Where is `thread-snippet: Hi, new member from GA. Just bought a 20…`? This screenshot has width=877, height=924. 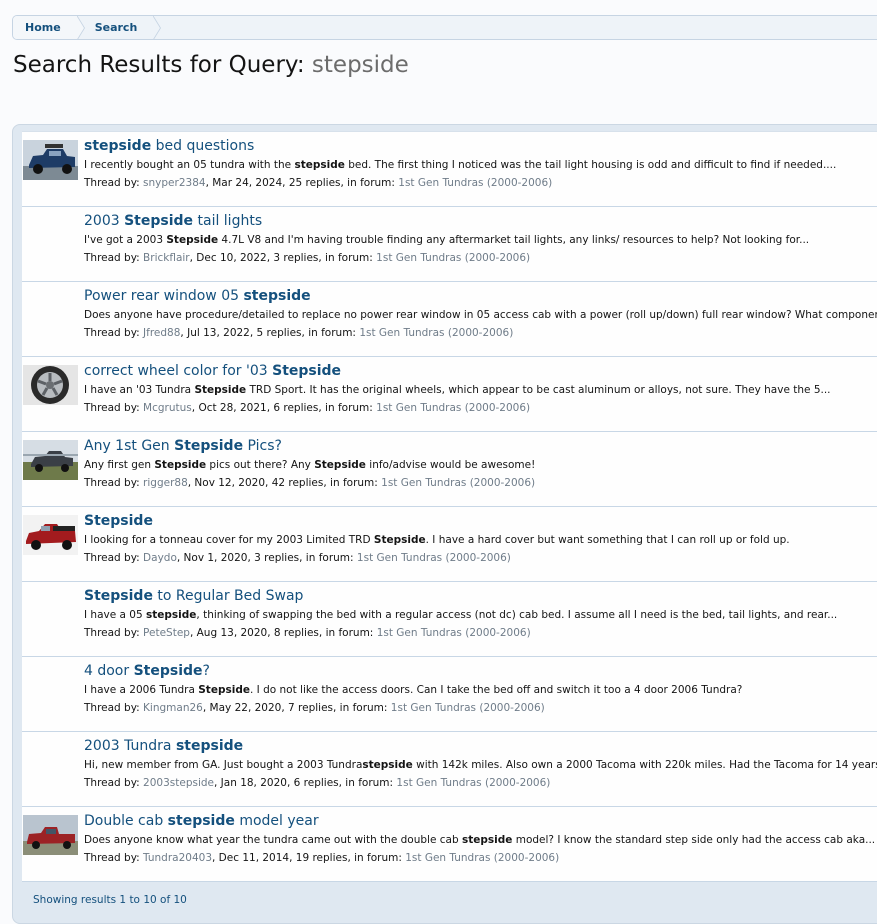
thread-snippet: Hi, new member from GA. Just bought a 20… is located at coordinates (480, 765).